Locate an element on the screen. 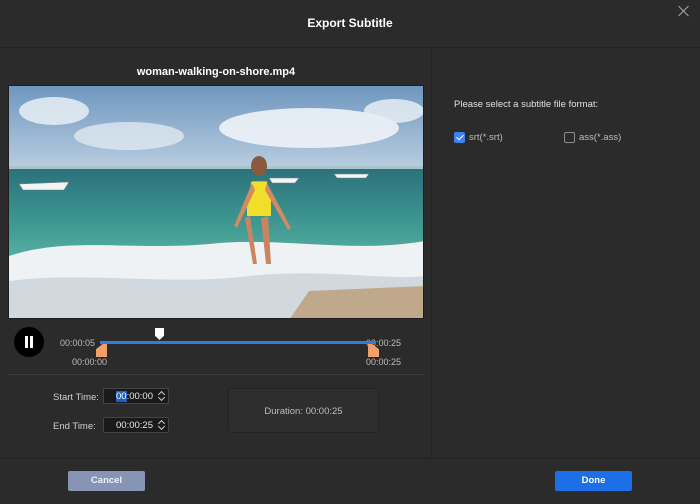 Image resolution: width=700 pixels, height=504 pixels. start-time-rest: :00:00 is located at coordinates (139, 396).